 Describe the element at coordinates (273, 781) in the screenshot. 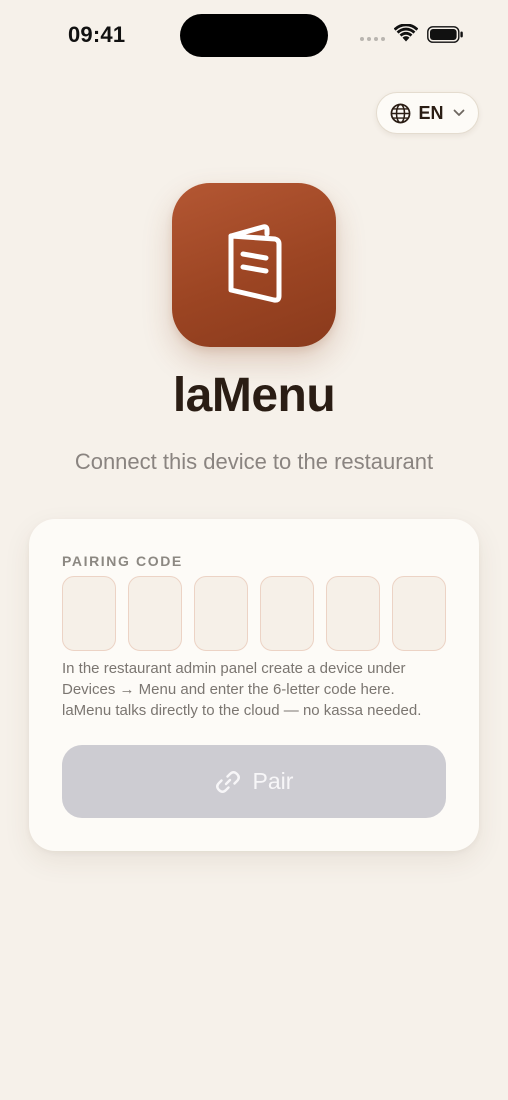

I see `pair-button-label: Pair` at that location.